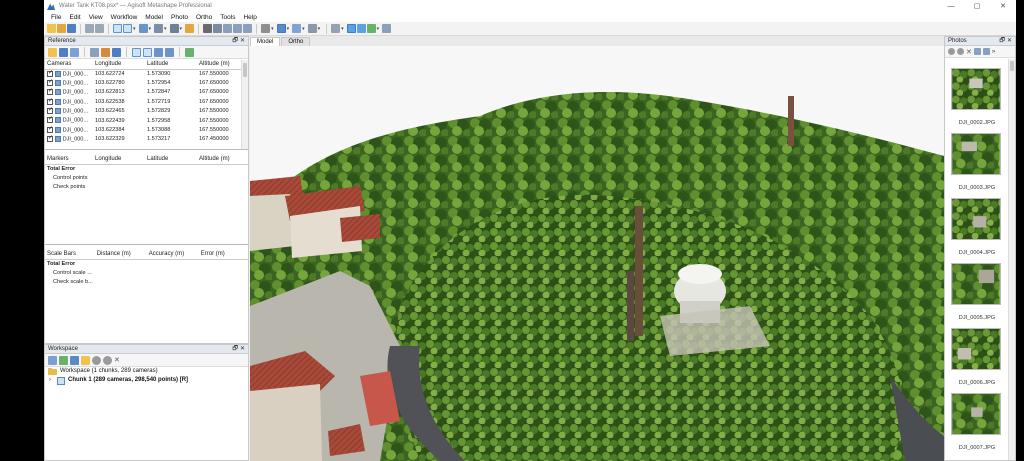  What do you see at coordinates (208, 28) in the screenshot?
I see `delete-selection-icon` at bounding box center [208, 28].